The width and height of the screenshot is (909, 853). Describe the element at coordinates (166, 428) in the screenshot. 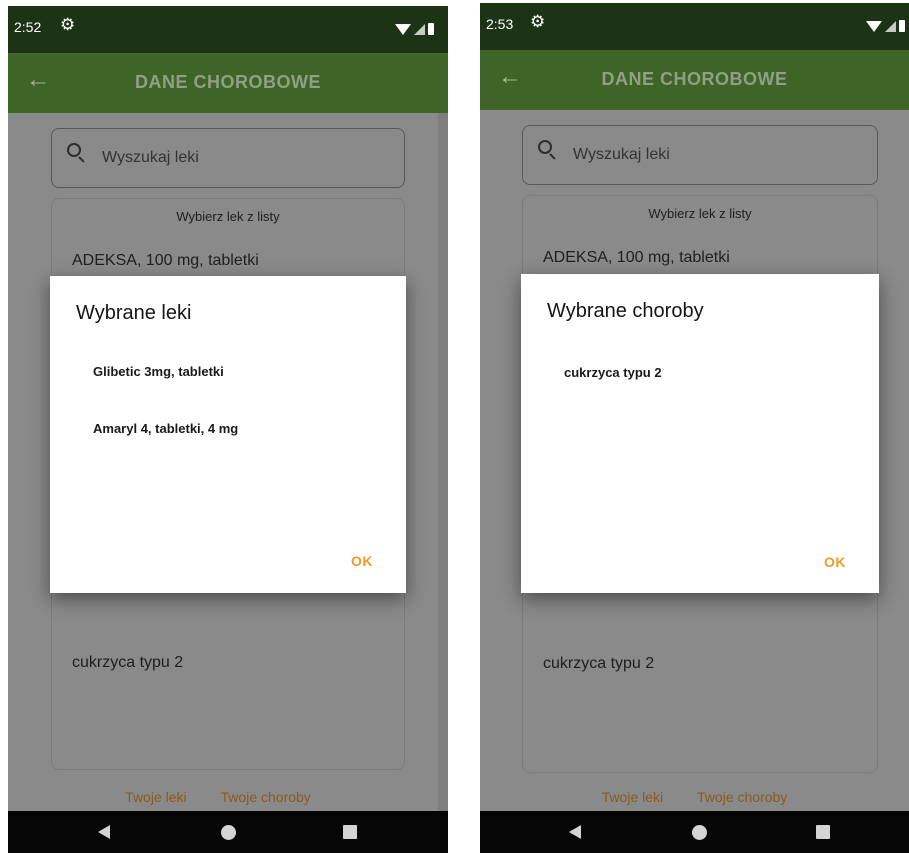

I see `dialog-item: Amaryl 4, tabletki, 4 mg` at that location.